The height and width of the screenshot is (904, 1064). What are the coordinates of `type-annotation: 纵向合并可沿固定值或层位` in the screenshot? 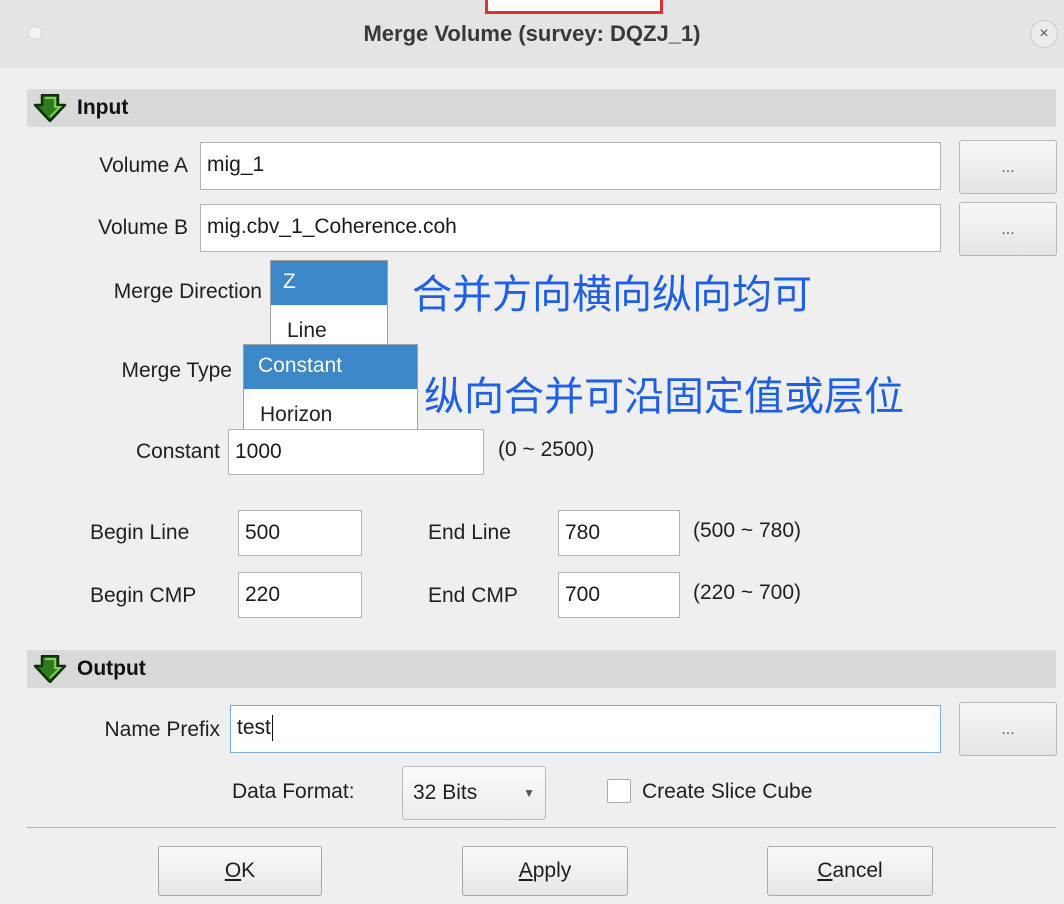 It's located at (664, 397).